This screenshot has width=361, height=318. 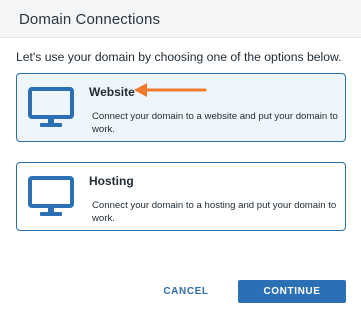 What do you see at coordinates (292, 291) in the screenshot?
I see `continue-button: CONTINUE` at bounding box center [292, 291].